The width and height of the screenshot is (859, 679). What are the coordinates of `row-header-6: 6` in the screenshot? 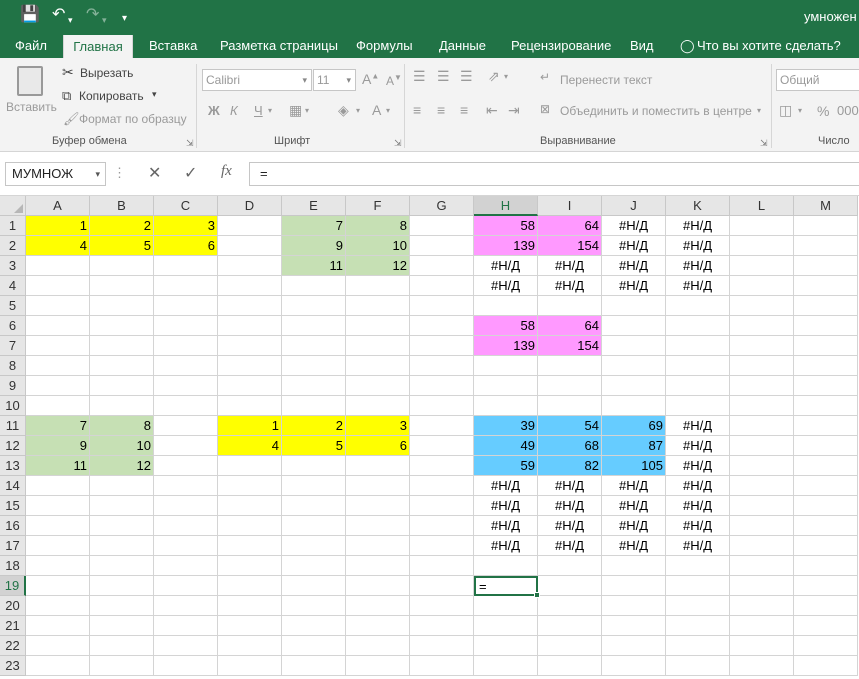 It's located at (13, 326).